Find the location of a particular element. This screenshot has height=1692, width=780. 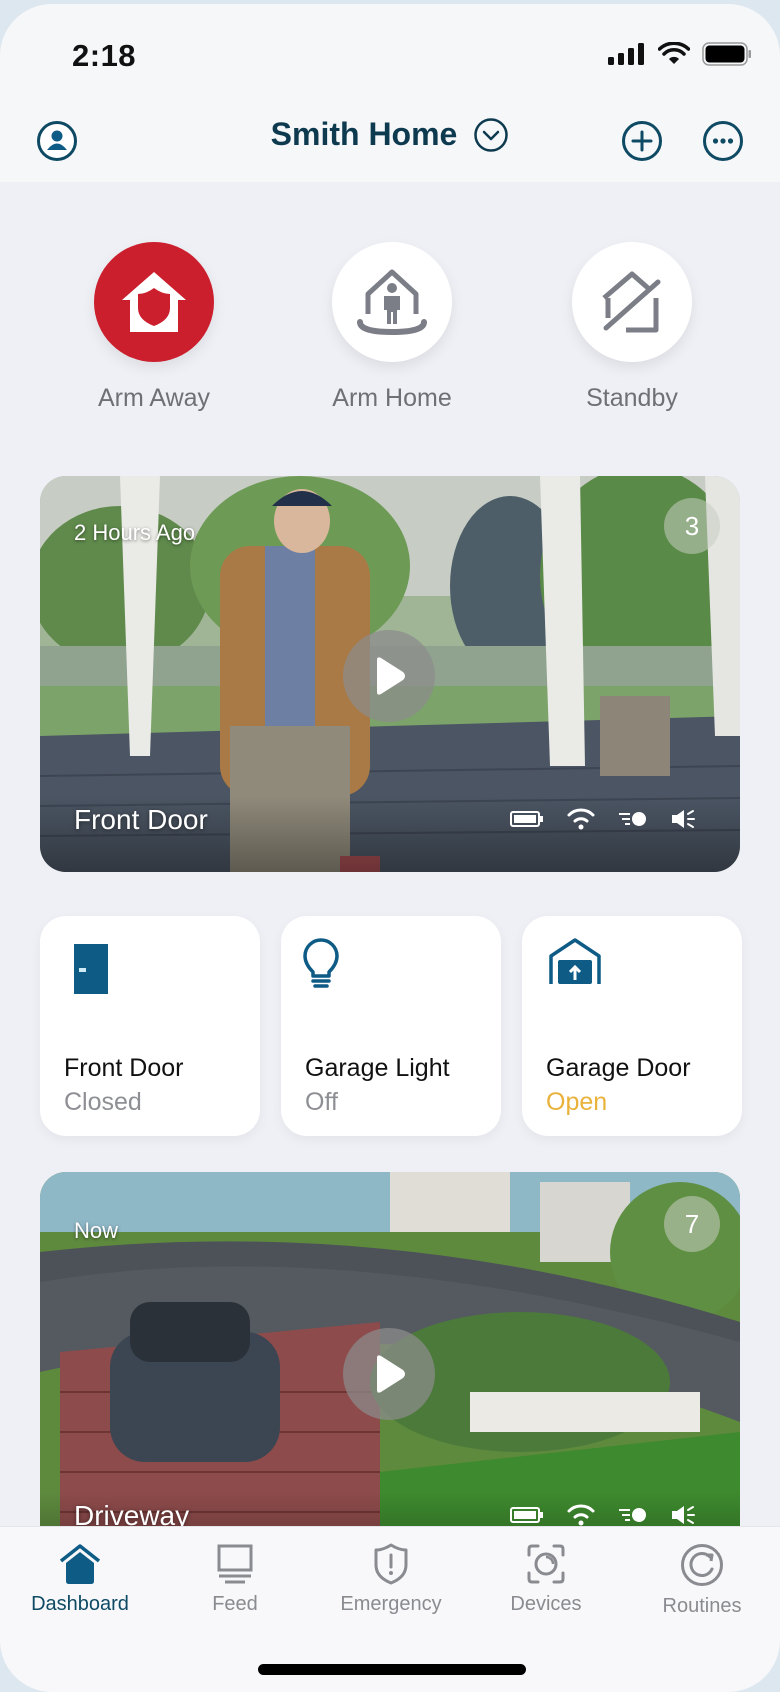

wifi-icon is located at coordinates (674, 53).